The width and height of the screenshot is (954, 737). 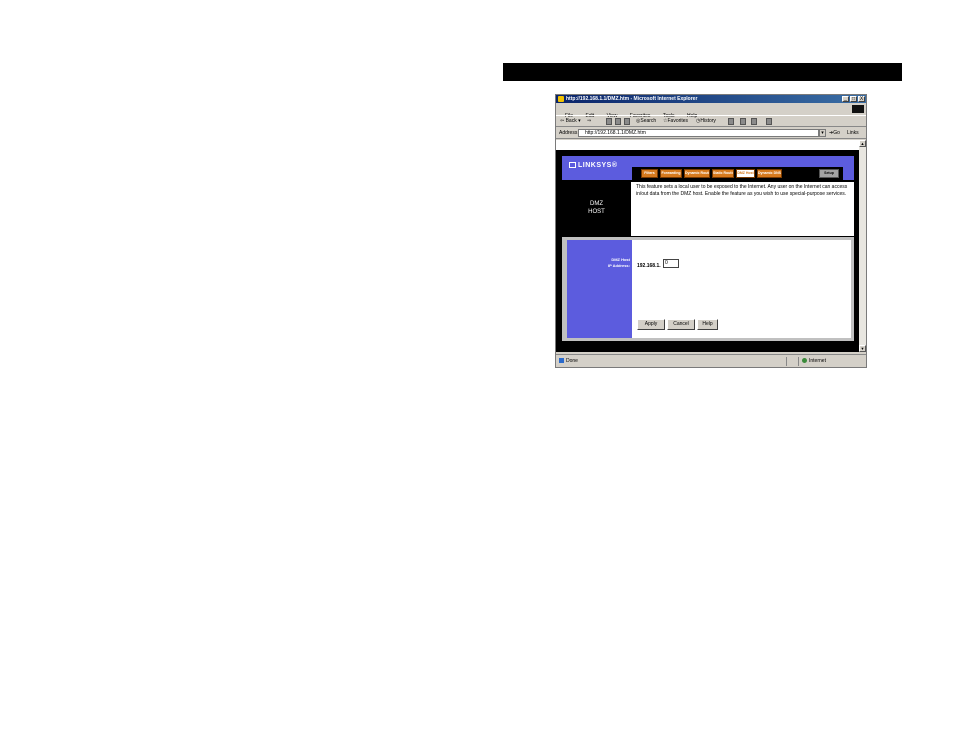 What do you see at coordinates (741, 289) in the screenshot?
I see `form-field-column: 192.168.1. 0 Apply Cancel Help` at bounding box center [741, 289].